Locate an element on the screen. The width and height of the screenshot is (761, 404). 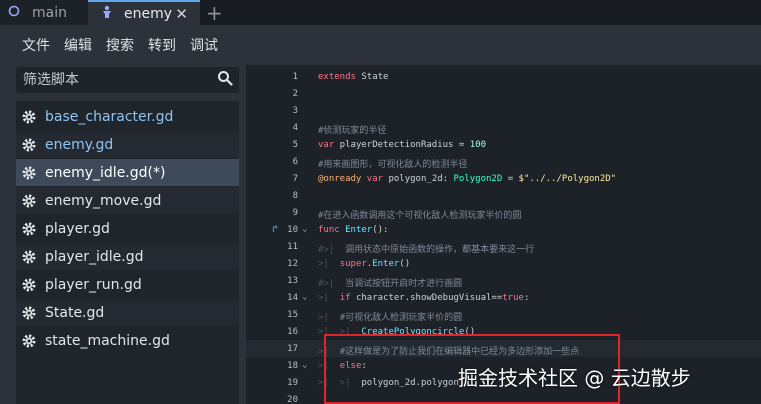
keyword: super is located at coordinates (353, 264).